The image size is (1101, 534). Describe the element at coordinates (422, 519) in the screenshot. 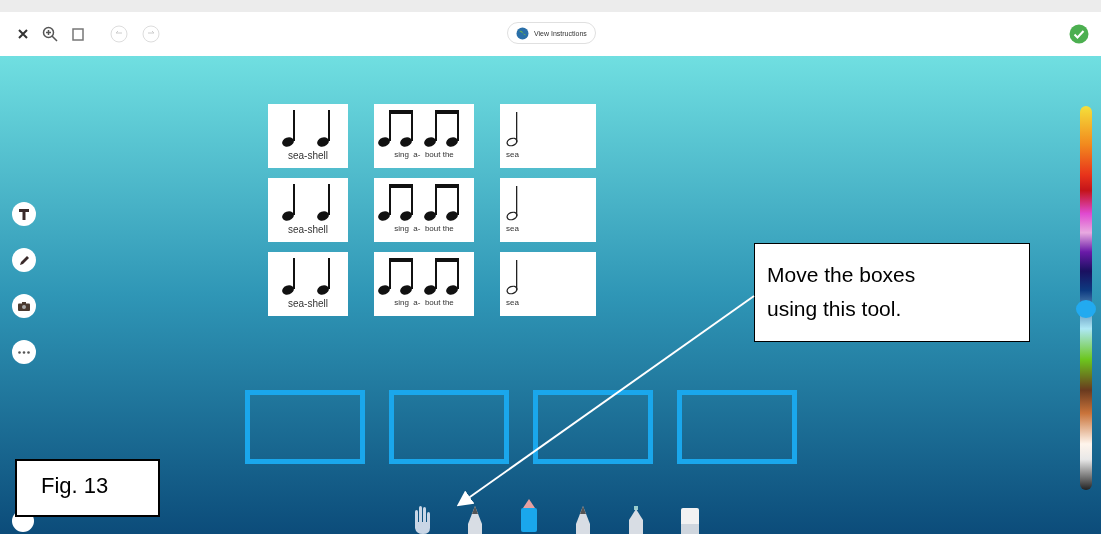

I see `hand-tool` at that location.